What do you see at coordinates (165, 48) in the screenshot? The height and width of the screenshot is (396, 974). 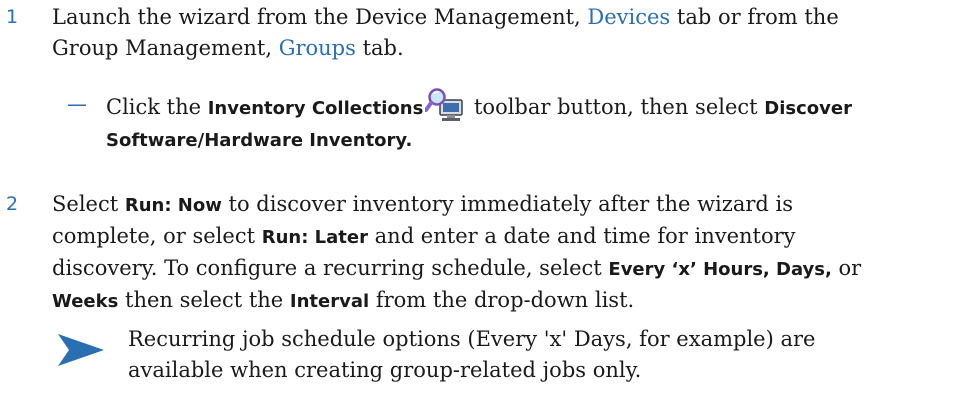 I see `step-1-text-c: Group Management,` at bounding box center [165, 48].